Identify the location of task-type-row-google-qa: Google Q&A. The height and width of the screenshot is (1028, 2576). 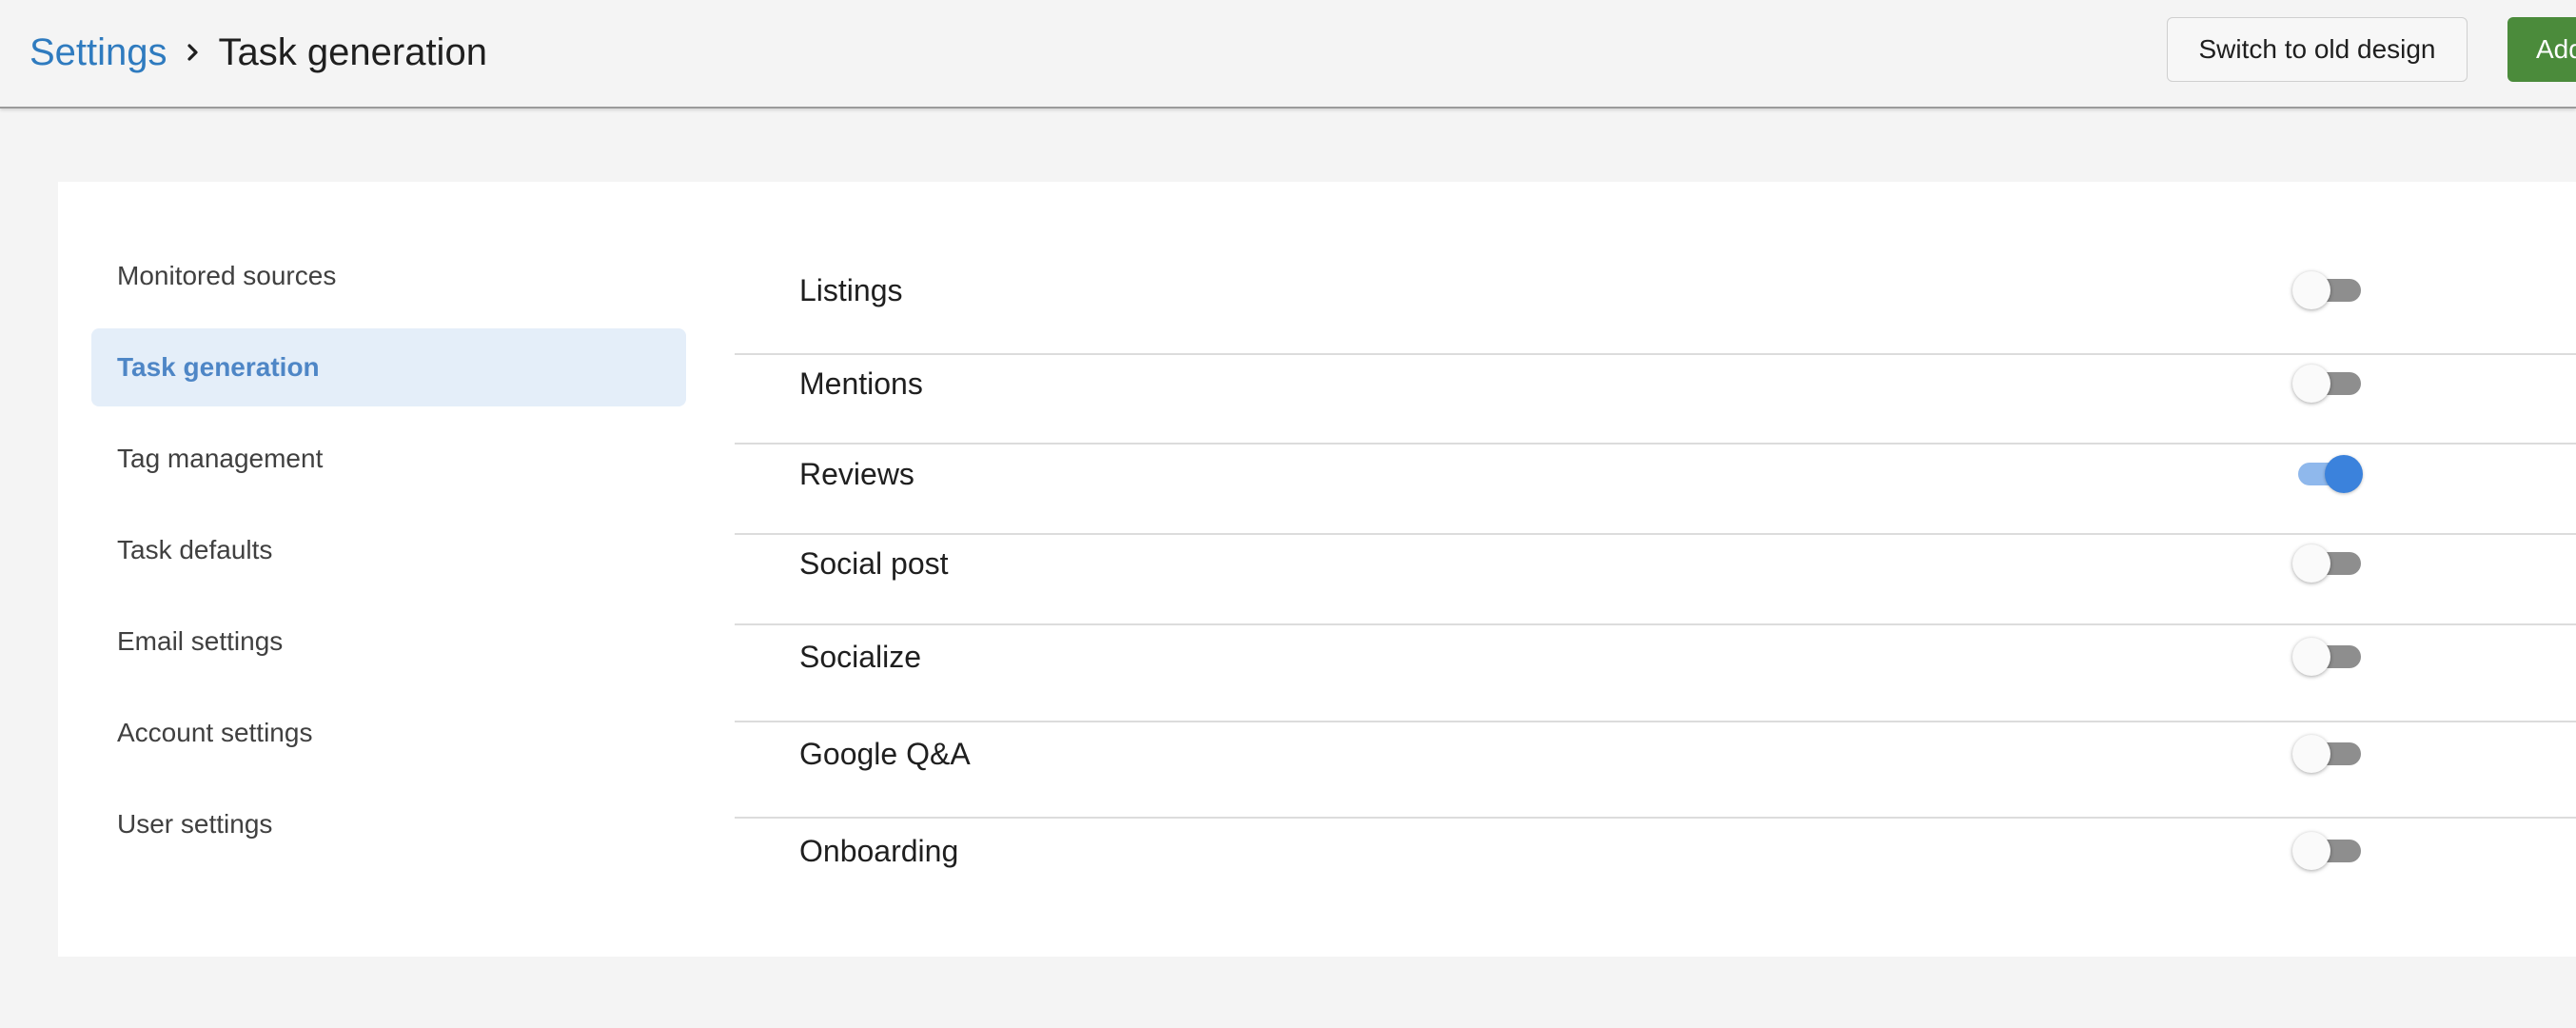
(1655, 754).